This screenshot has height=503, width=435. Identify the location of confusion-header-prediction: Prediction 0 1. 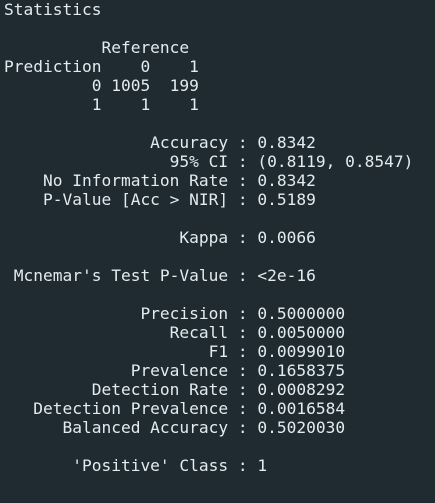
(101, 66).